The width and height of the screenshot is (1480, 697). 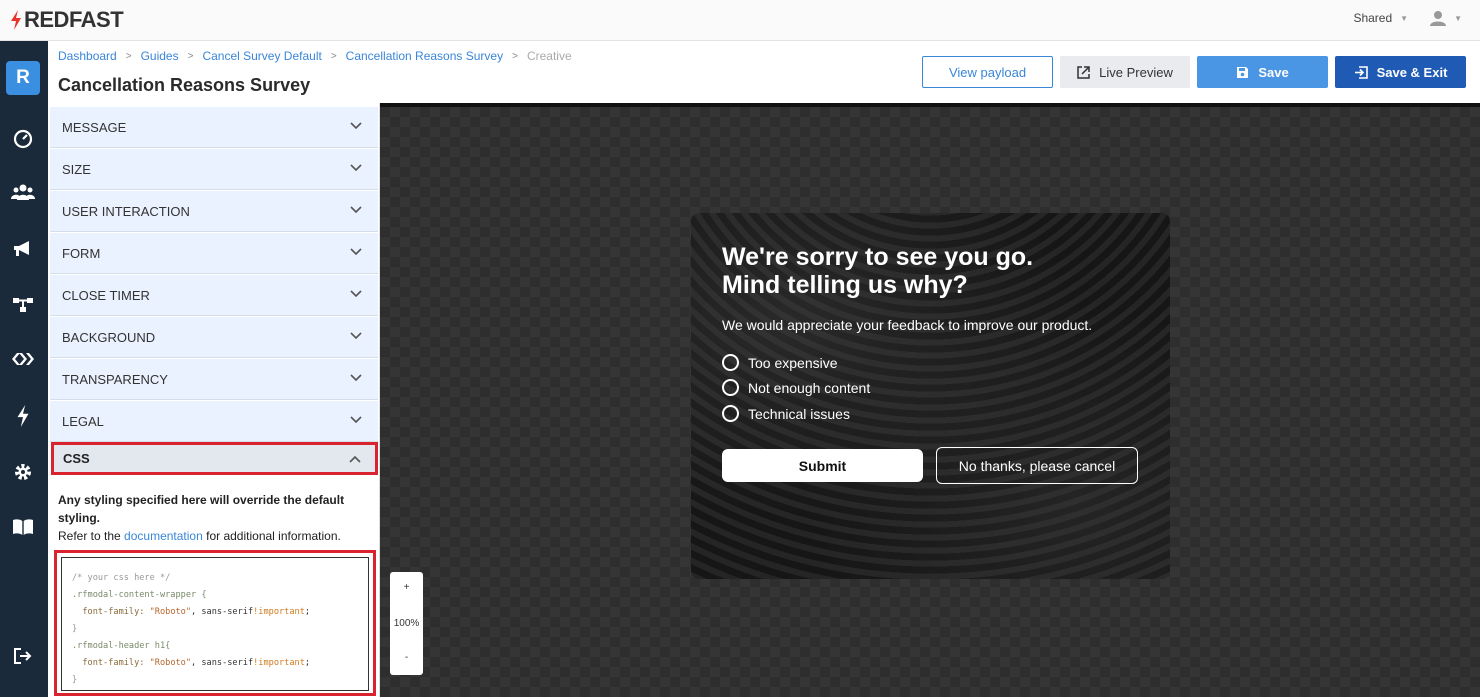 I want to click on gear-icon, so click(x=23, y=472).